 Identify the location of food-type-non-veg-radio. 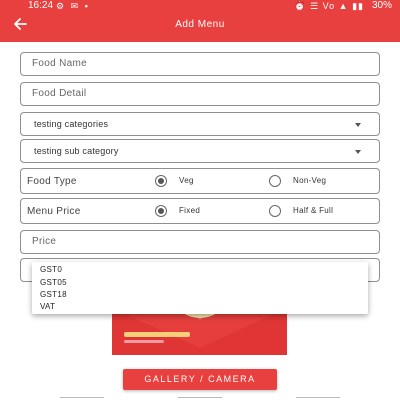
(275, 181).